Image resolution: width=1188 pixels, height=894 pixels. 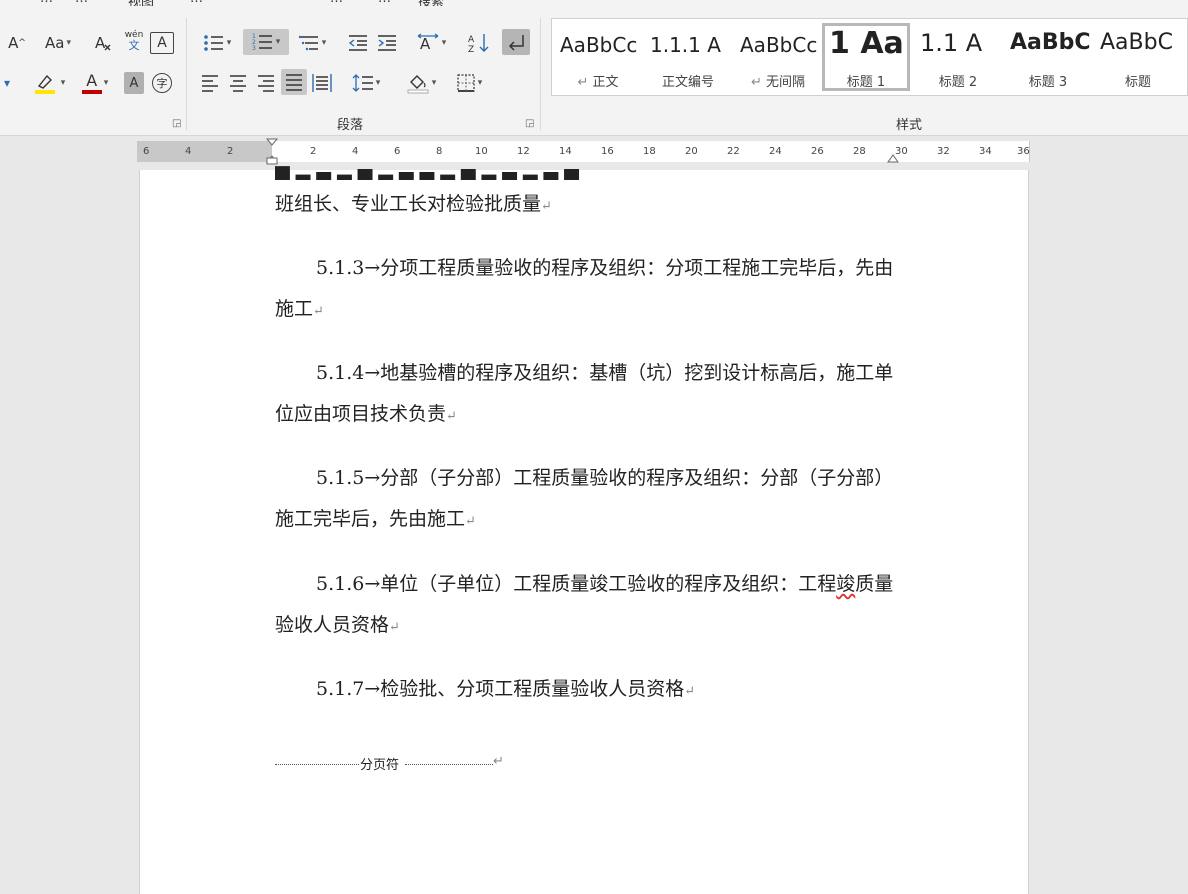 I want to click on paragraph: 5.1.7→检验批、分项工程质量验收人员资格↵, so click(x=586, y=690).